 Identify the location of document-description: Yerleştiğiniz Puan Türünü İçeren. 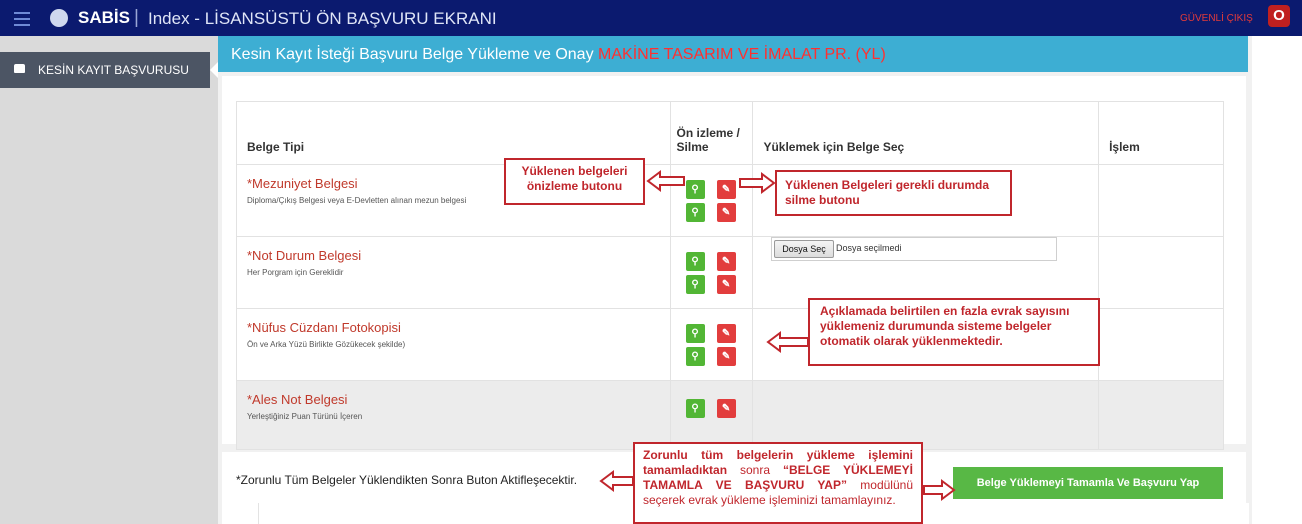
(305, 416).